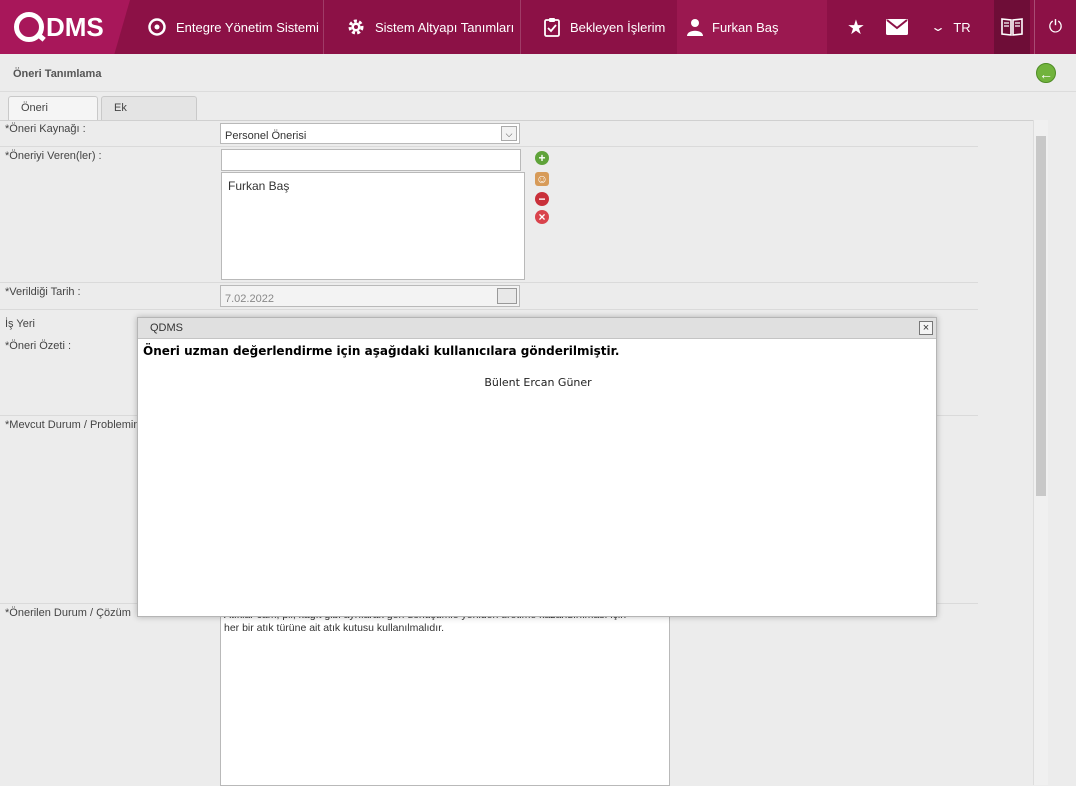 This screenshot has height=786, width=1076. I want to click on recipient-user: Bülent Ercan Güner, so click(538, 382).